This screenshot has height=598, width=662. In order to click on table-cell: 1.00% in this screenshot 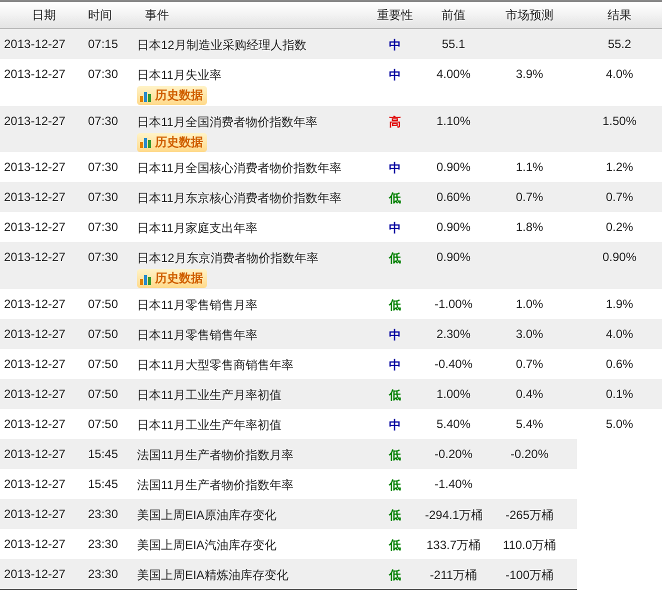, I will do `click(453, 393)`.